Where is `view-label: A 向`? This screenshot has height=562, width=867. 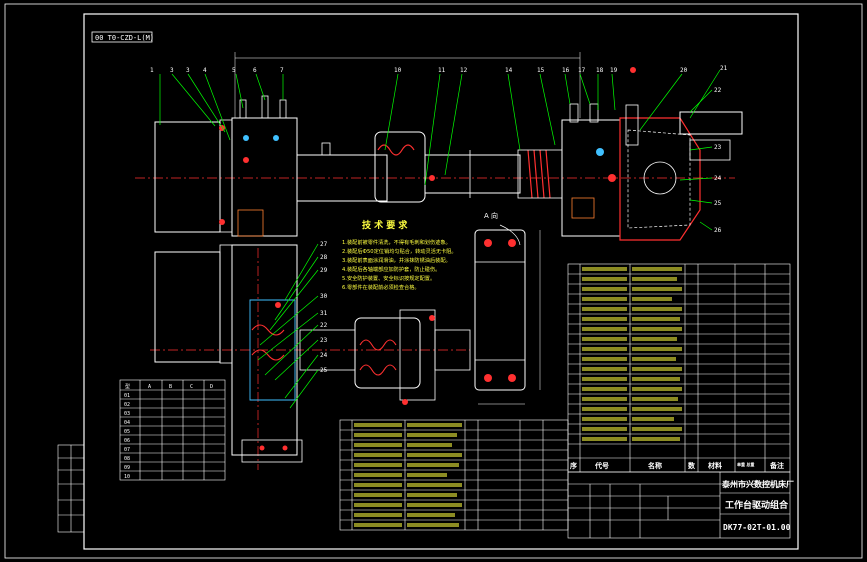 view-label: A 向 is located at coordinates (491, 215).